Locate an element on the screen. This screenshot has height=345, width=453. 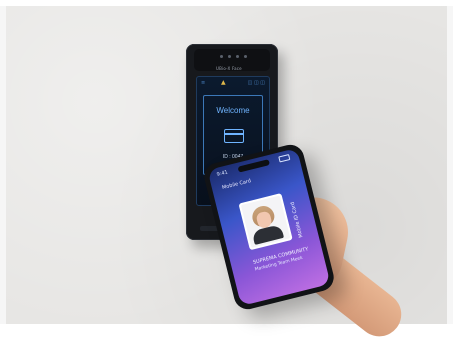
screen-status-text: ≡ is located at coordinates (203, 83).